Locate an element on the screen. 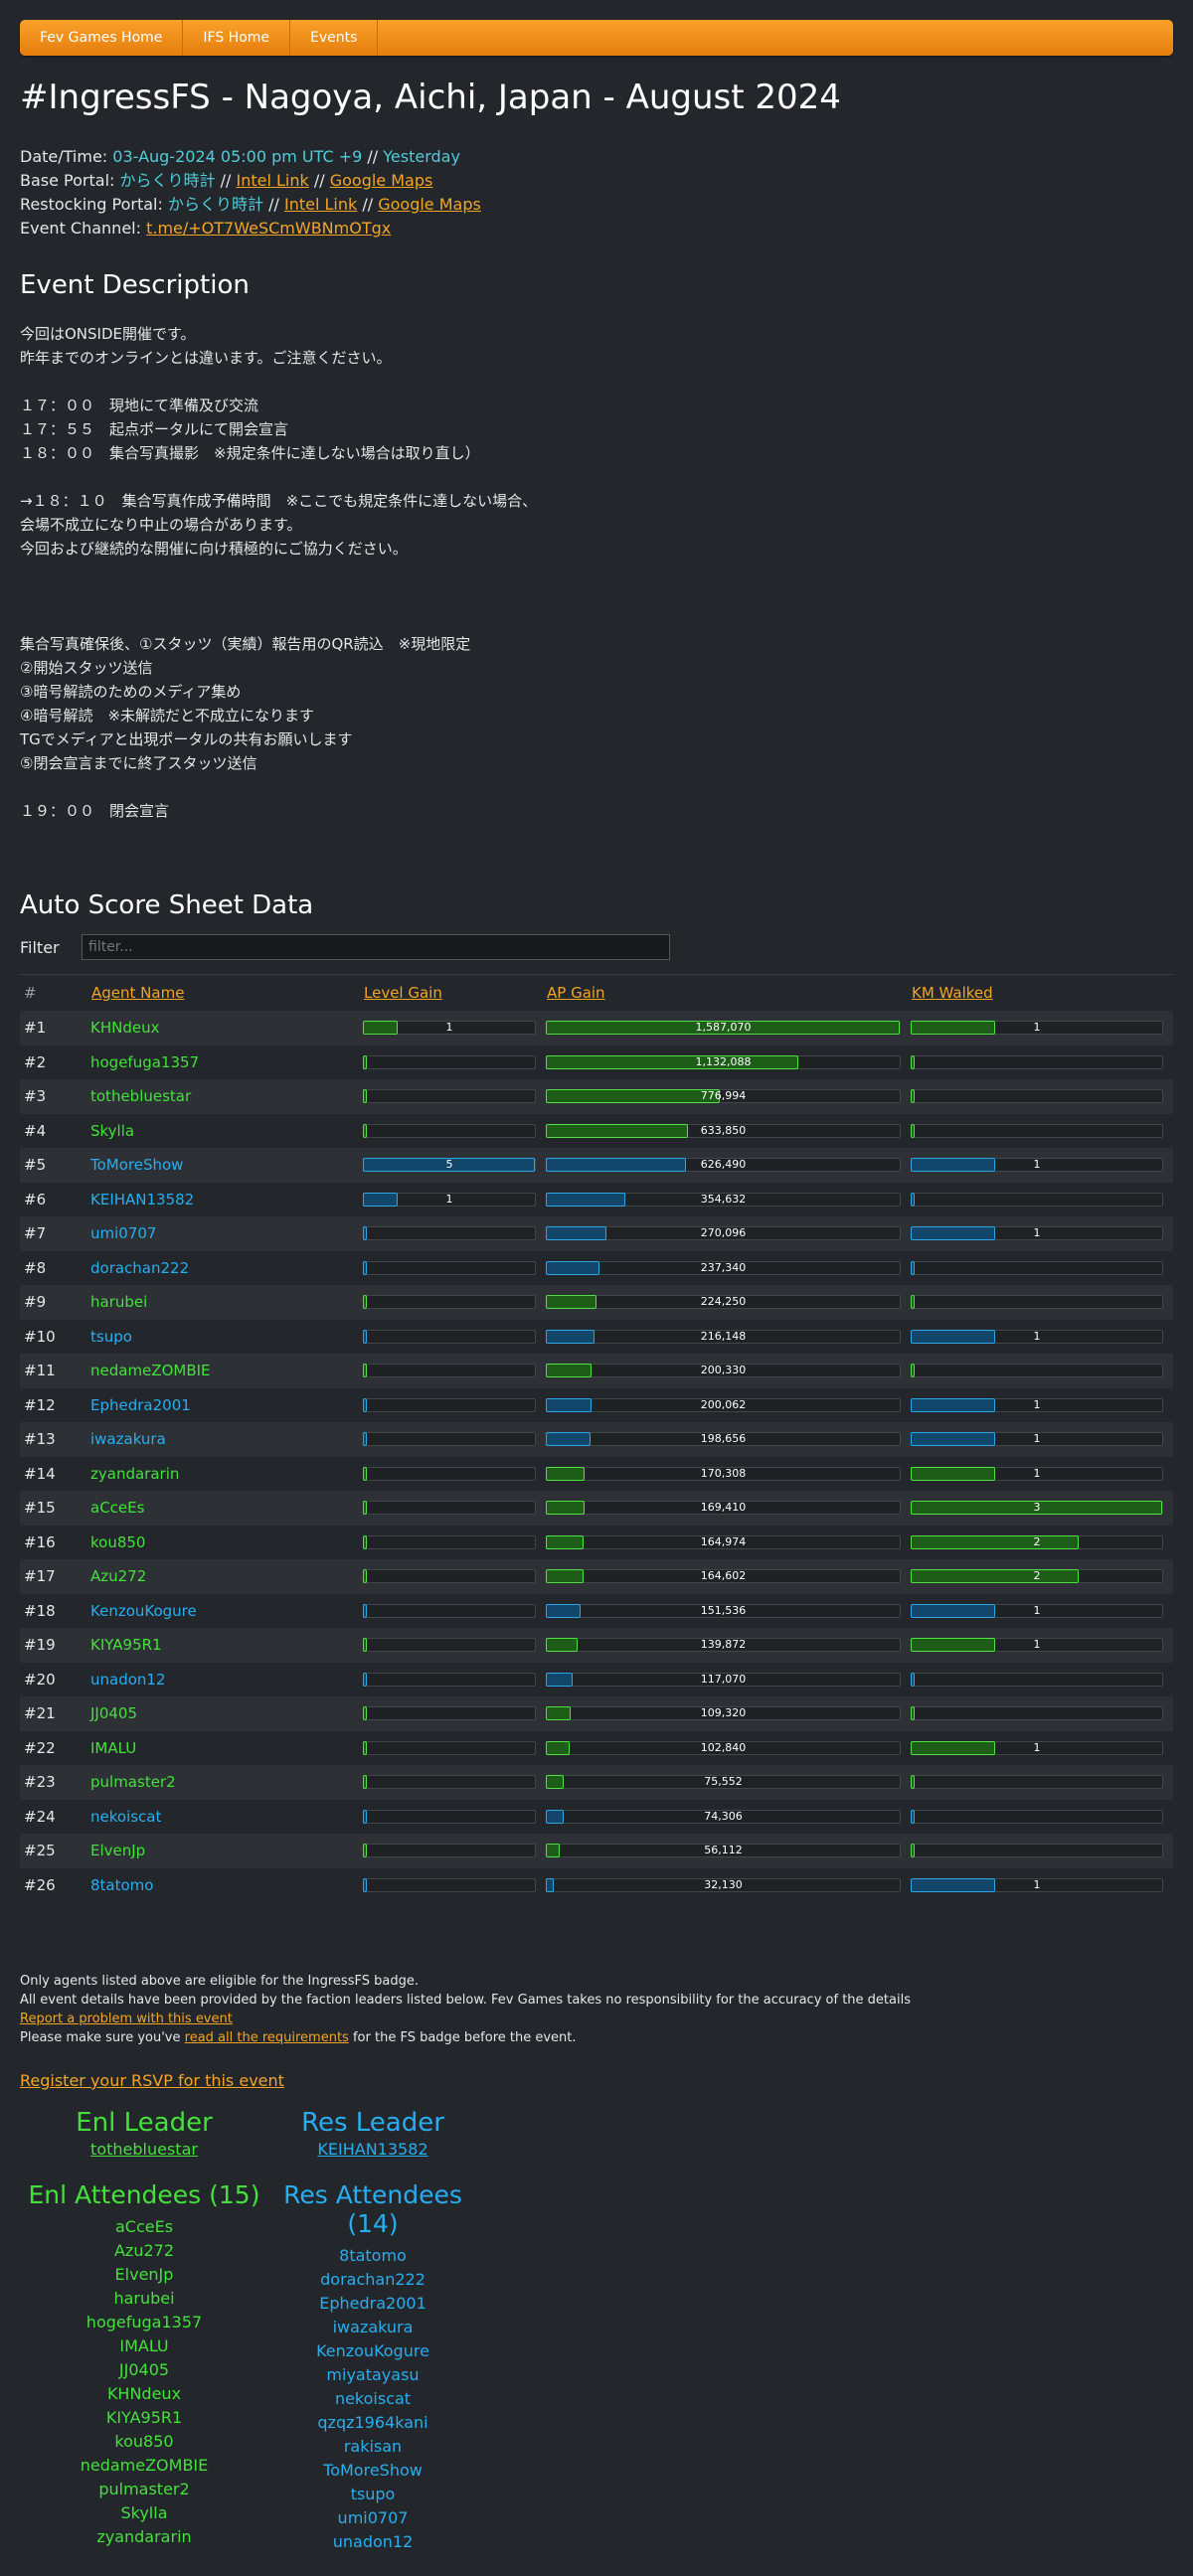 Image resolution: width=1193 pixels, height=2576 pixels. ap-bar: 200,062 is located at coordinates (723, 1404).